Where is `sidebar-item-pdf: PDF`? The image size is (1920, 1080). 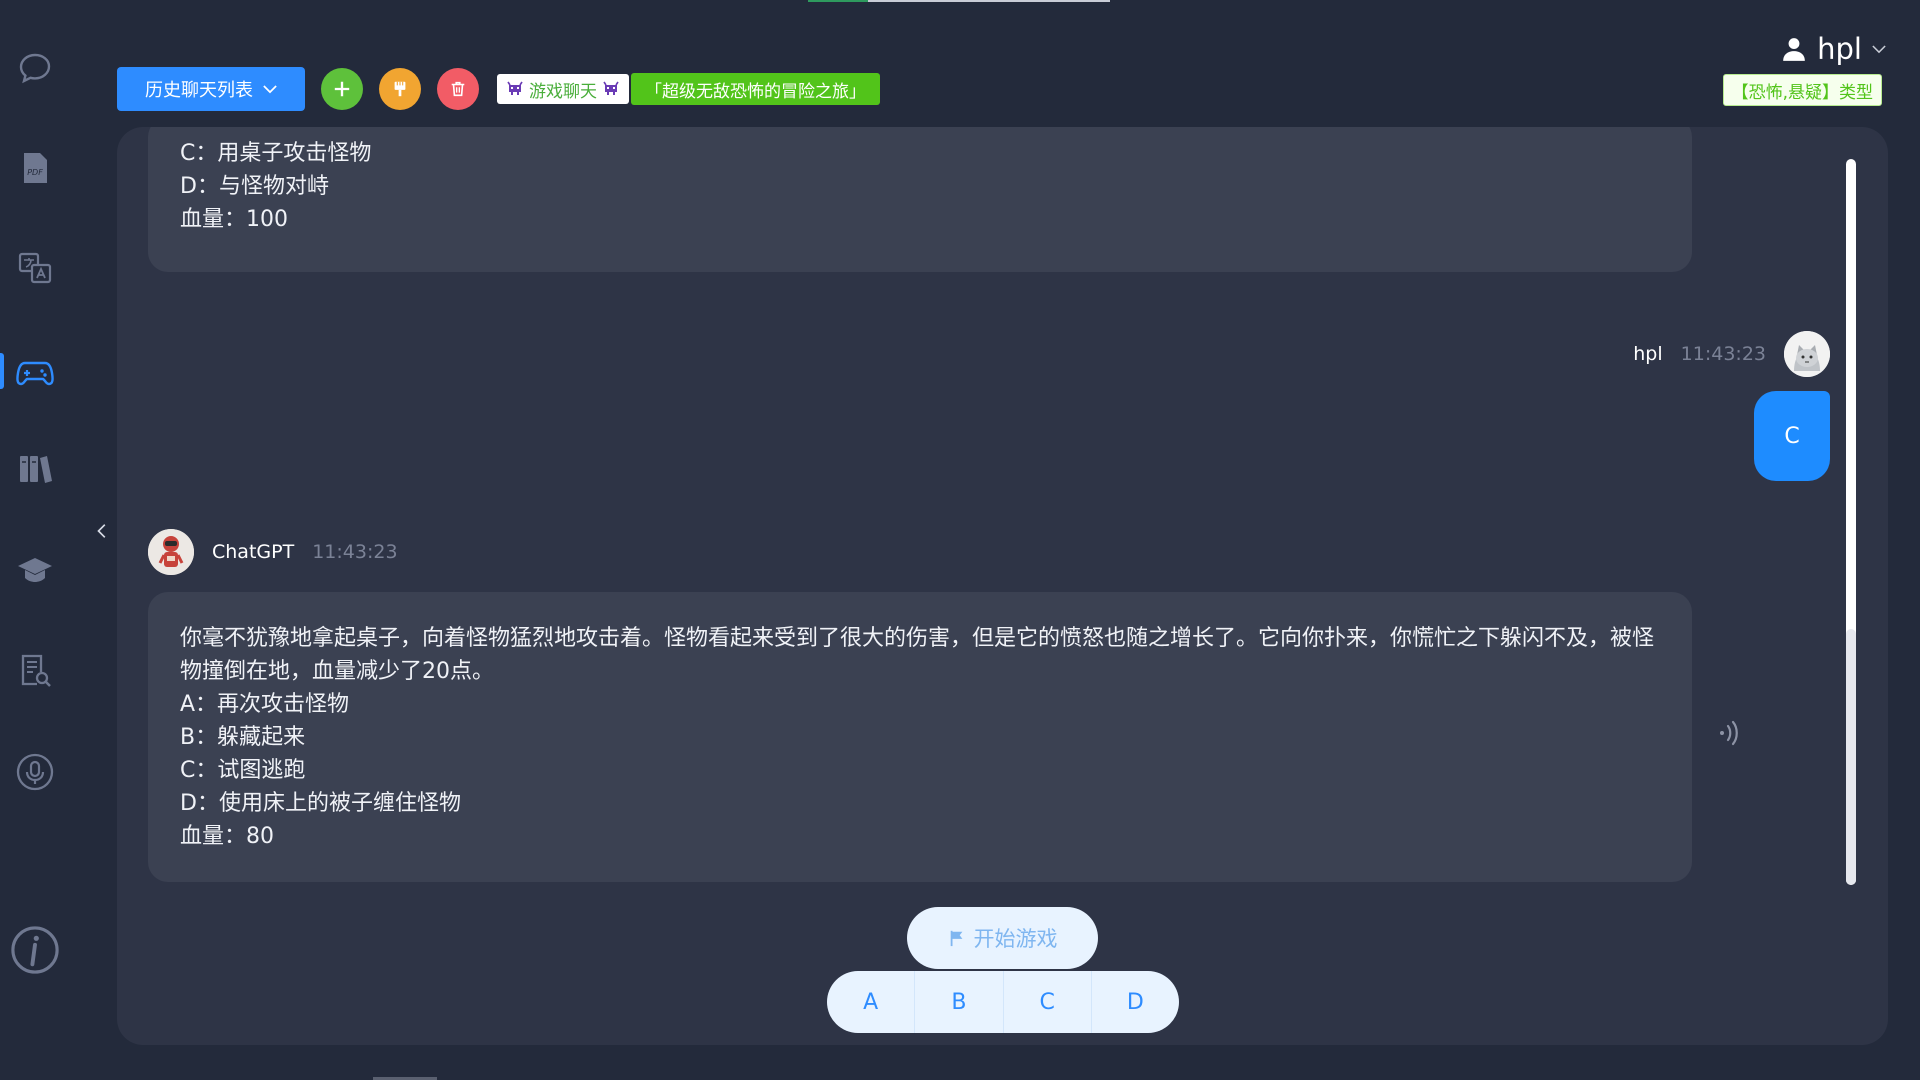
sidebar-item-pdf: PDF is located at coordinates (35, 168).